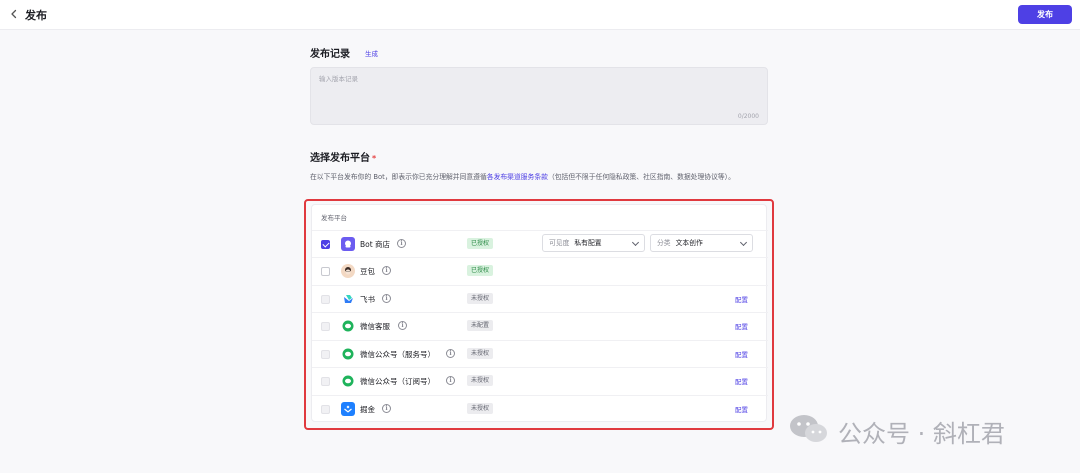  What do you see at coordinates (338, 79) in the screenshot?
I see `record-placeholder: 输入版本记录` at bounding box center [338, 79].